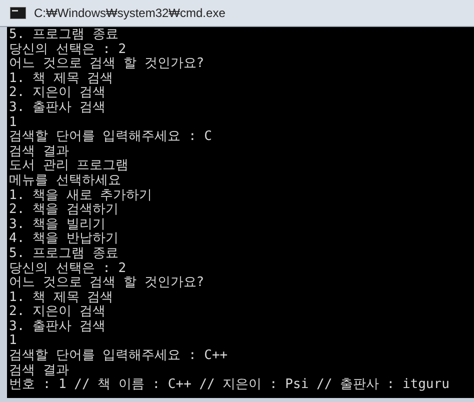 This screenshot has width=474, height=402. What do you see at coordinates (63, 210) in the screenshot?
I see `console-line: 2. 책을 검색하기` at bounding box center [63, 210].